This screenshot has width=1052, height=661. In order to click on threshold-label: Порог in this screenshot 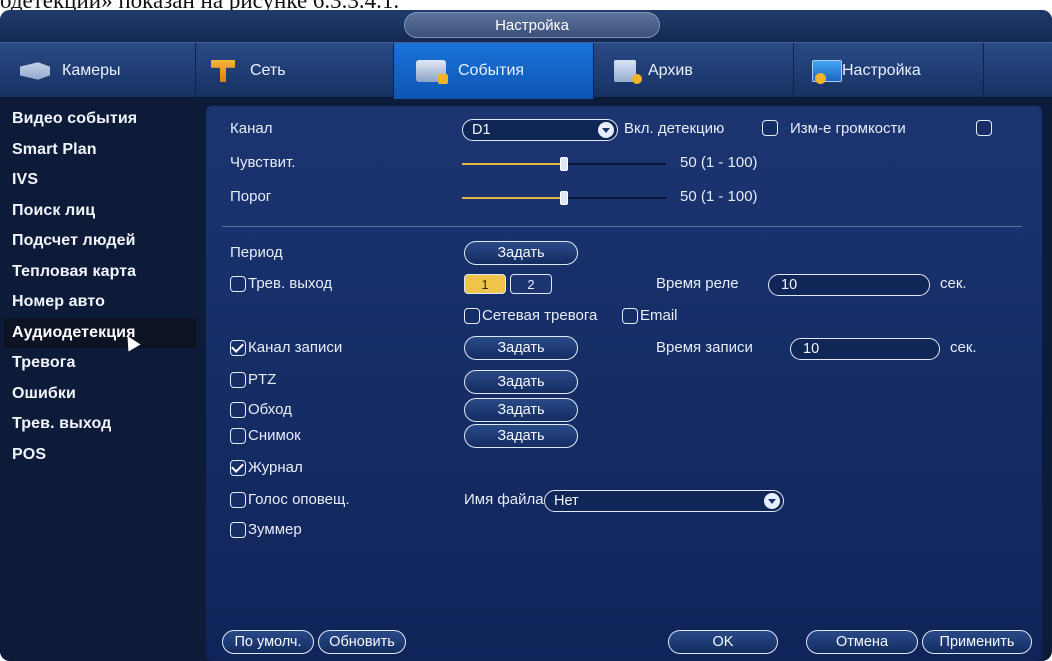, I will do `click(251, 196)`.